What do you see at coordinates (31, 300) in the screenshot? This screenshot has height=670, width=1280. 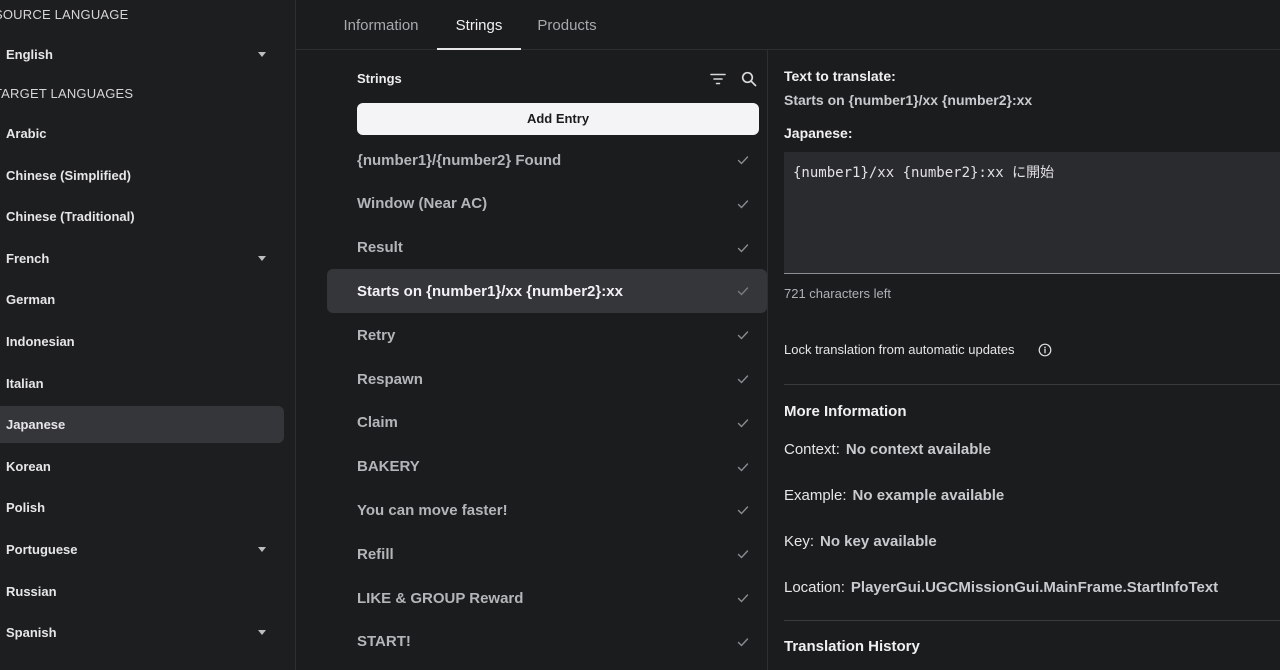 I see `language-label: German` at bounding box center [31, 300].